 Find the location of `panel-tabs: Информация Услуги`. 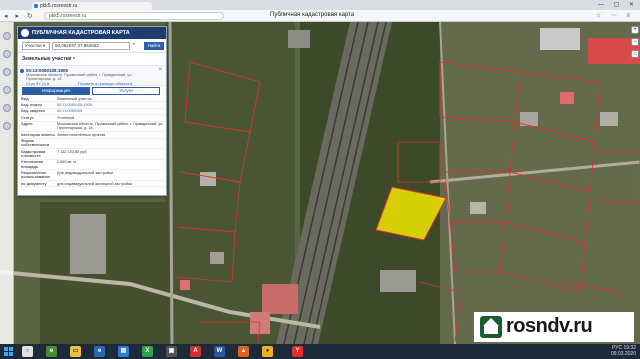

panel-tabs: Информация Услуги is located at coordinates (92, 91).